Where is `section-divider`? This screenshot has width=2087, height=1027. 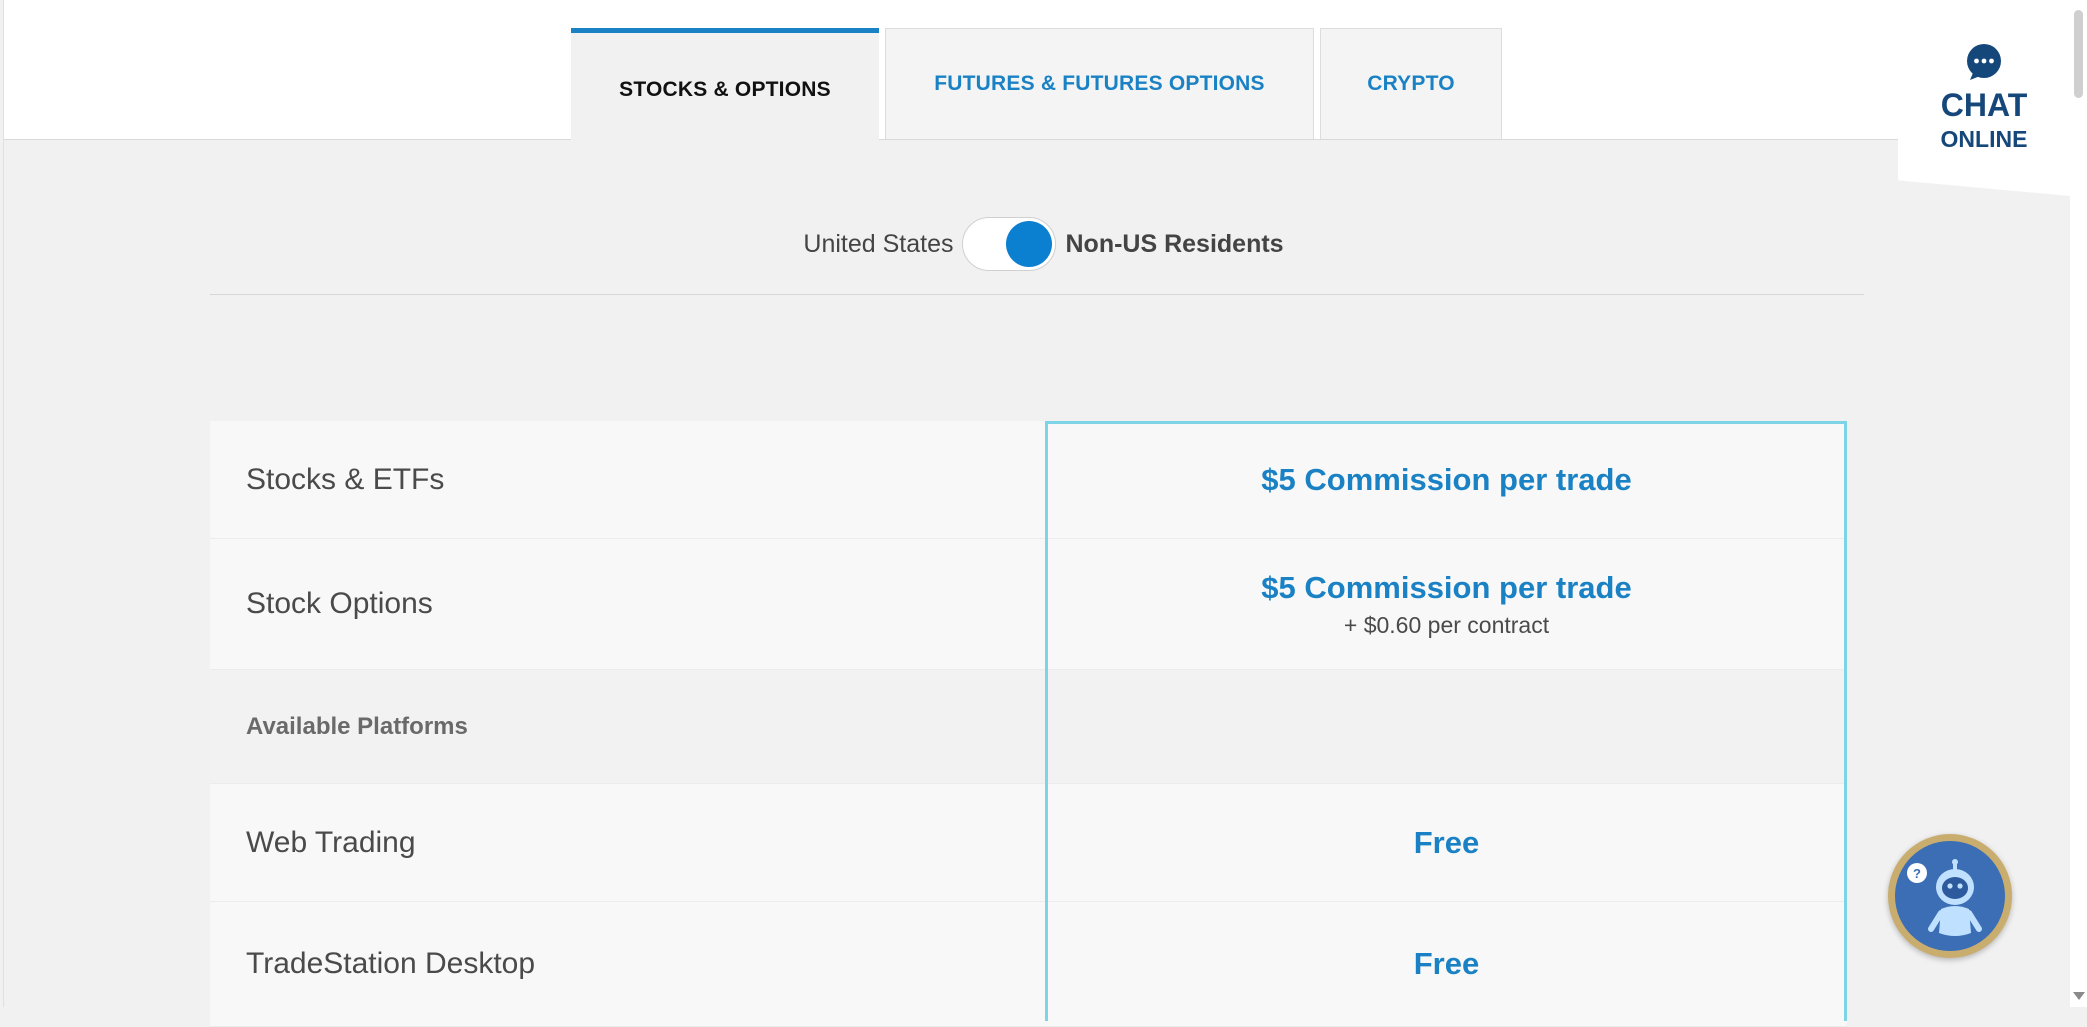
section-divider is located at coordinates (1037, 294).